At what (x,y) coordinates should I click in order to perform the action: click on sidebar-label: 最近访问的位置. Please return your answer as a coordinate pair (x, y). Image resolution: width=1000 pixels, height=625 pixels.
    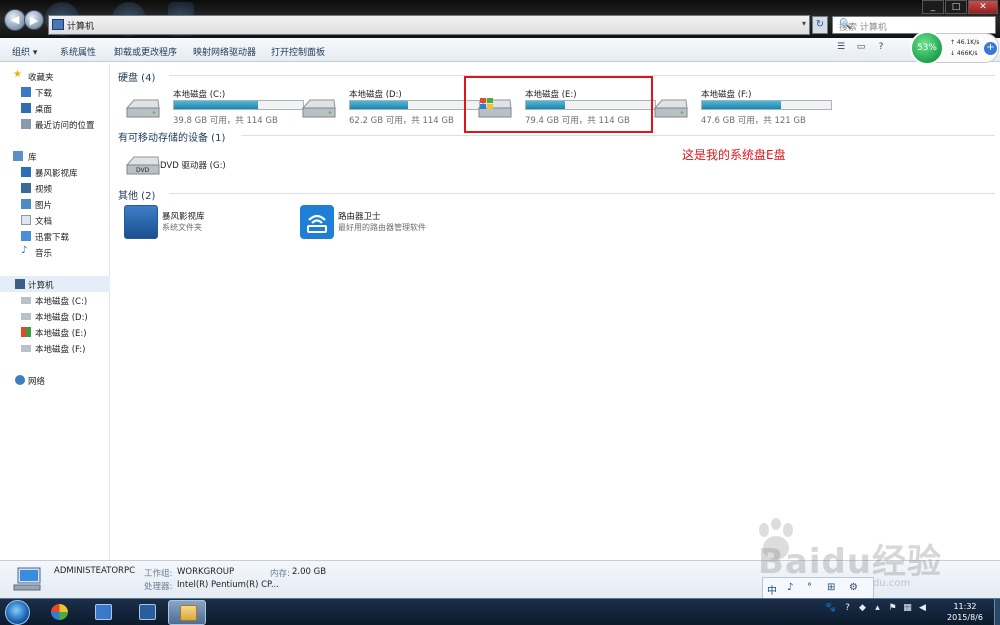
    Looking at the image, I should click on (65, 126).